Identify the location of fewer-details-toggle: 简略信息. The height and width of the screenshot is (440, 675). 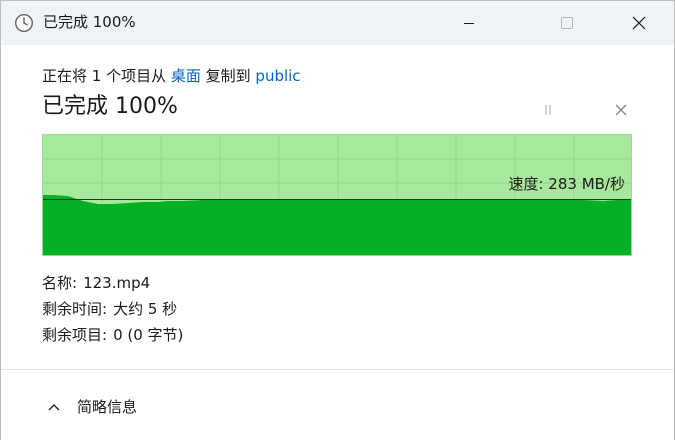
(92, 407).